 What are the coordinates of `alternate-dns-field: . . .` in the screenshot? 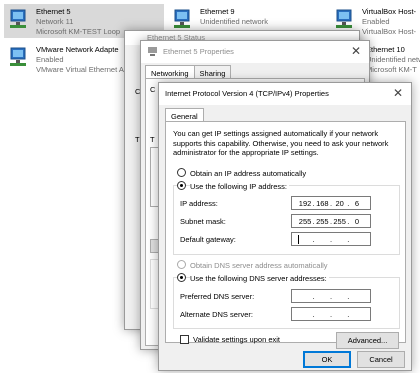 It's located at (331, 314).